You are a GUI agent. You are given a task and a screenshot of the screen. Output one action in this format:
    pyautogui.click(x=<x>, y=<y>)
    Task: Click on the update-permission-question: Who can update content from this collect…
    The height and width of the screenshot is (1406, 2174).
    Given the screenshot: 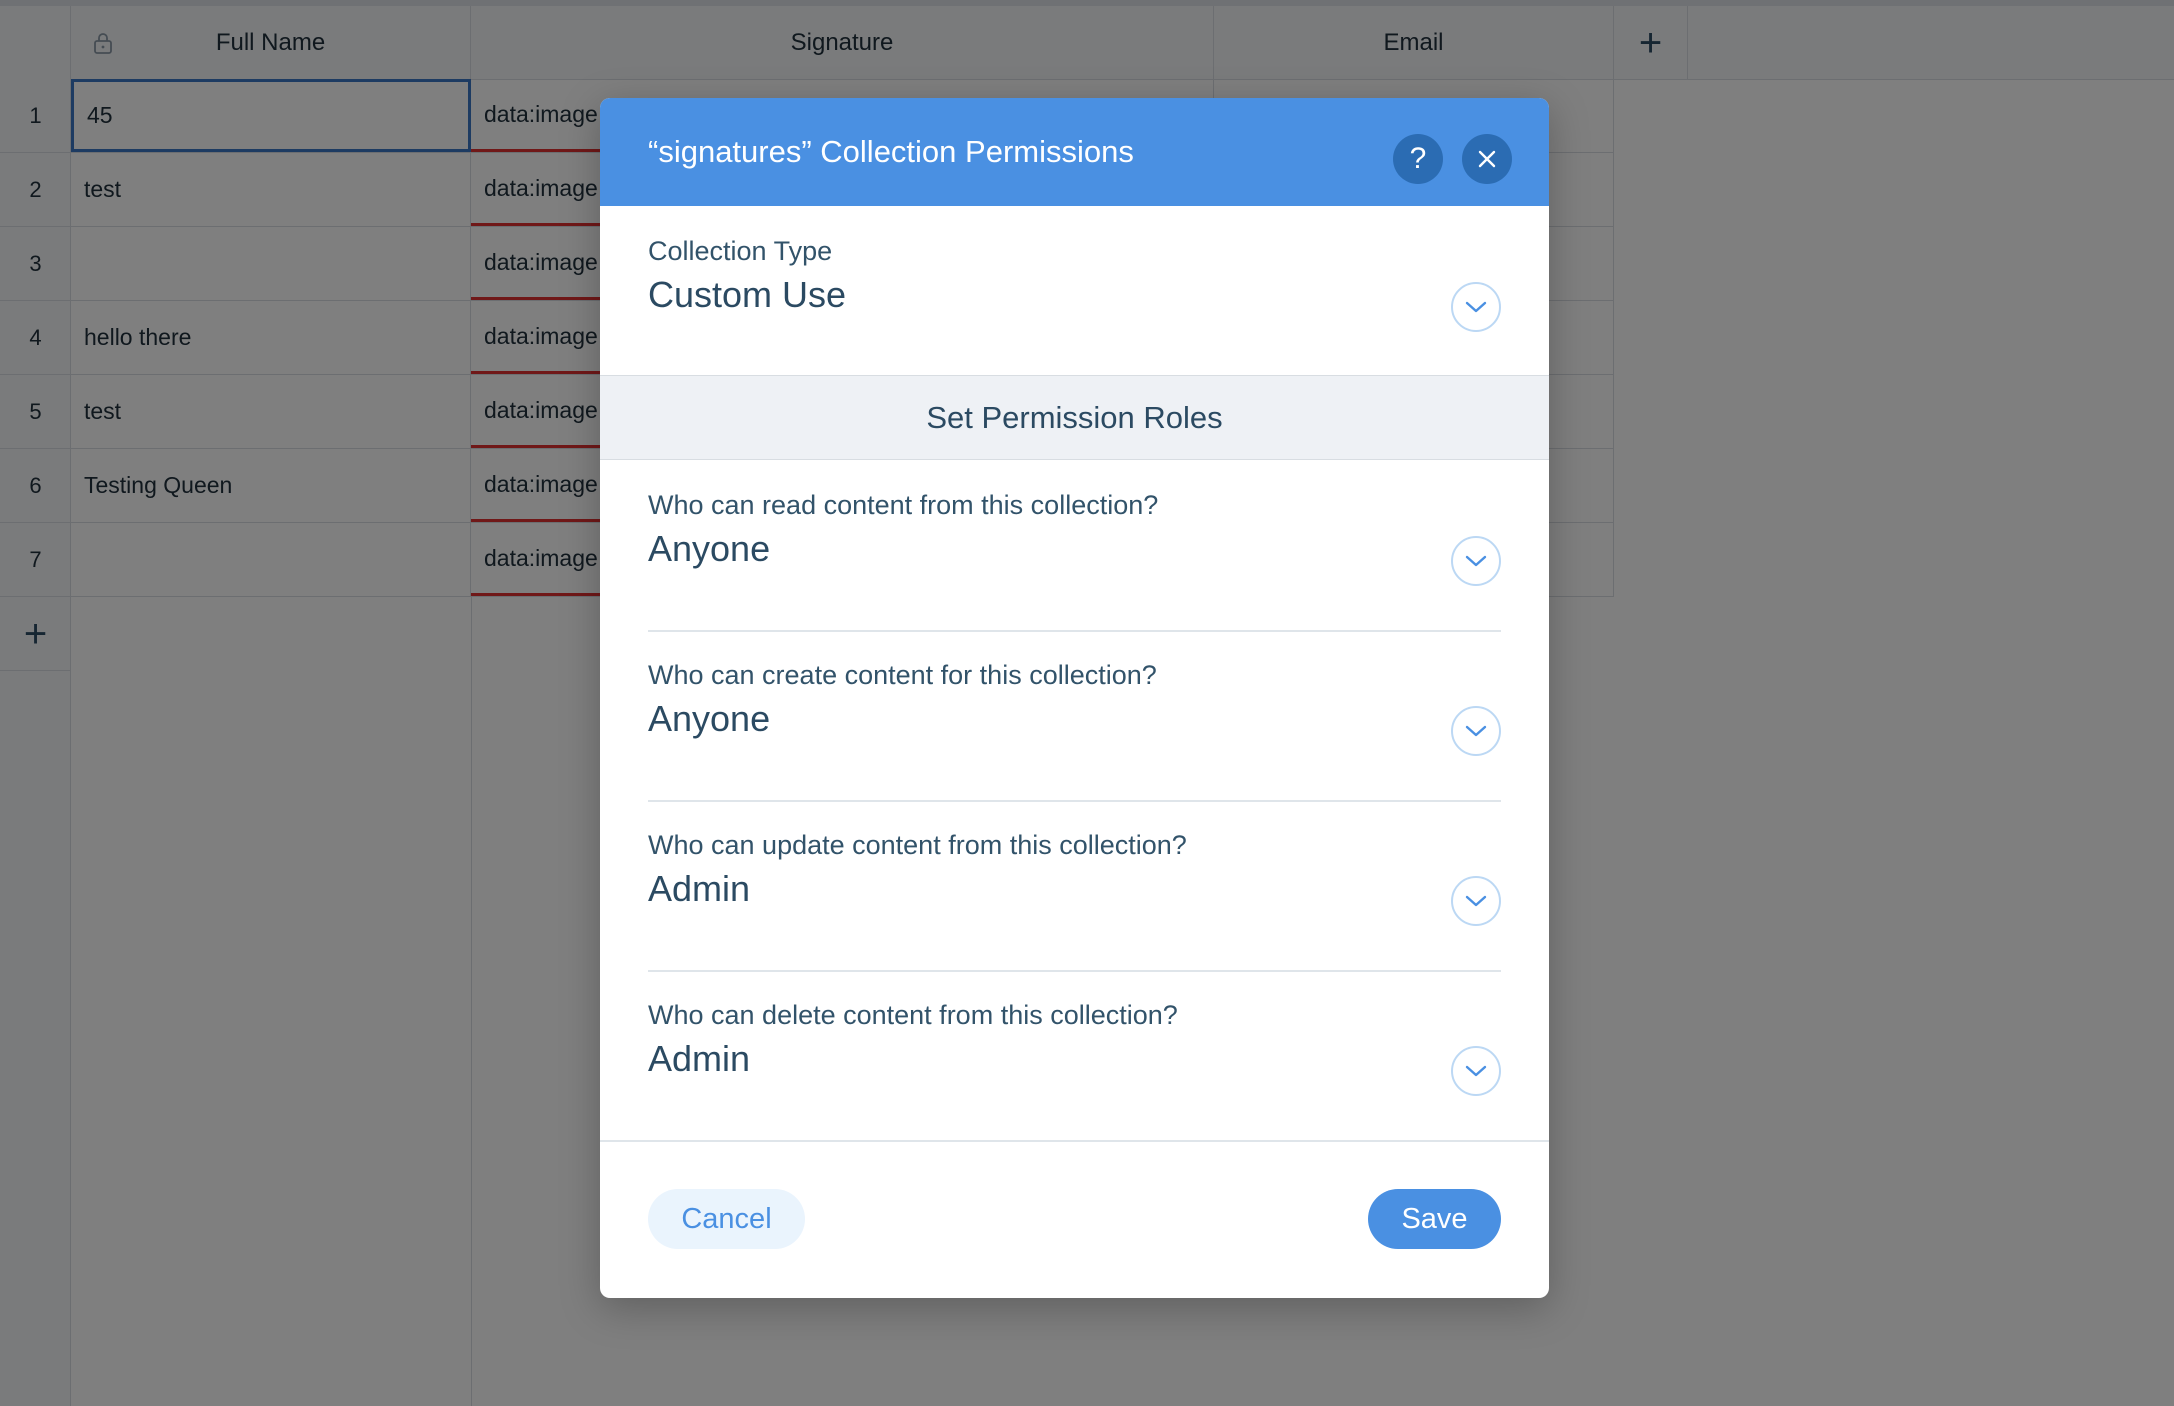 What is the action you would take?
    pyautogui.click(x=917, y=845)
    